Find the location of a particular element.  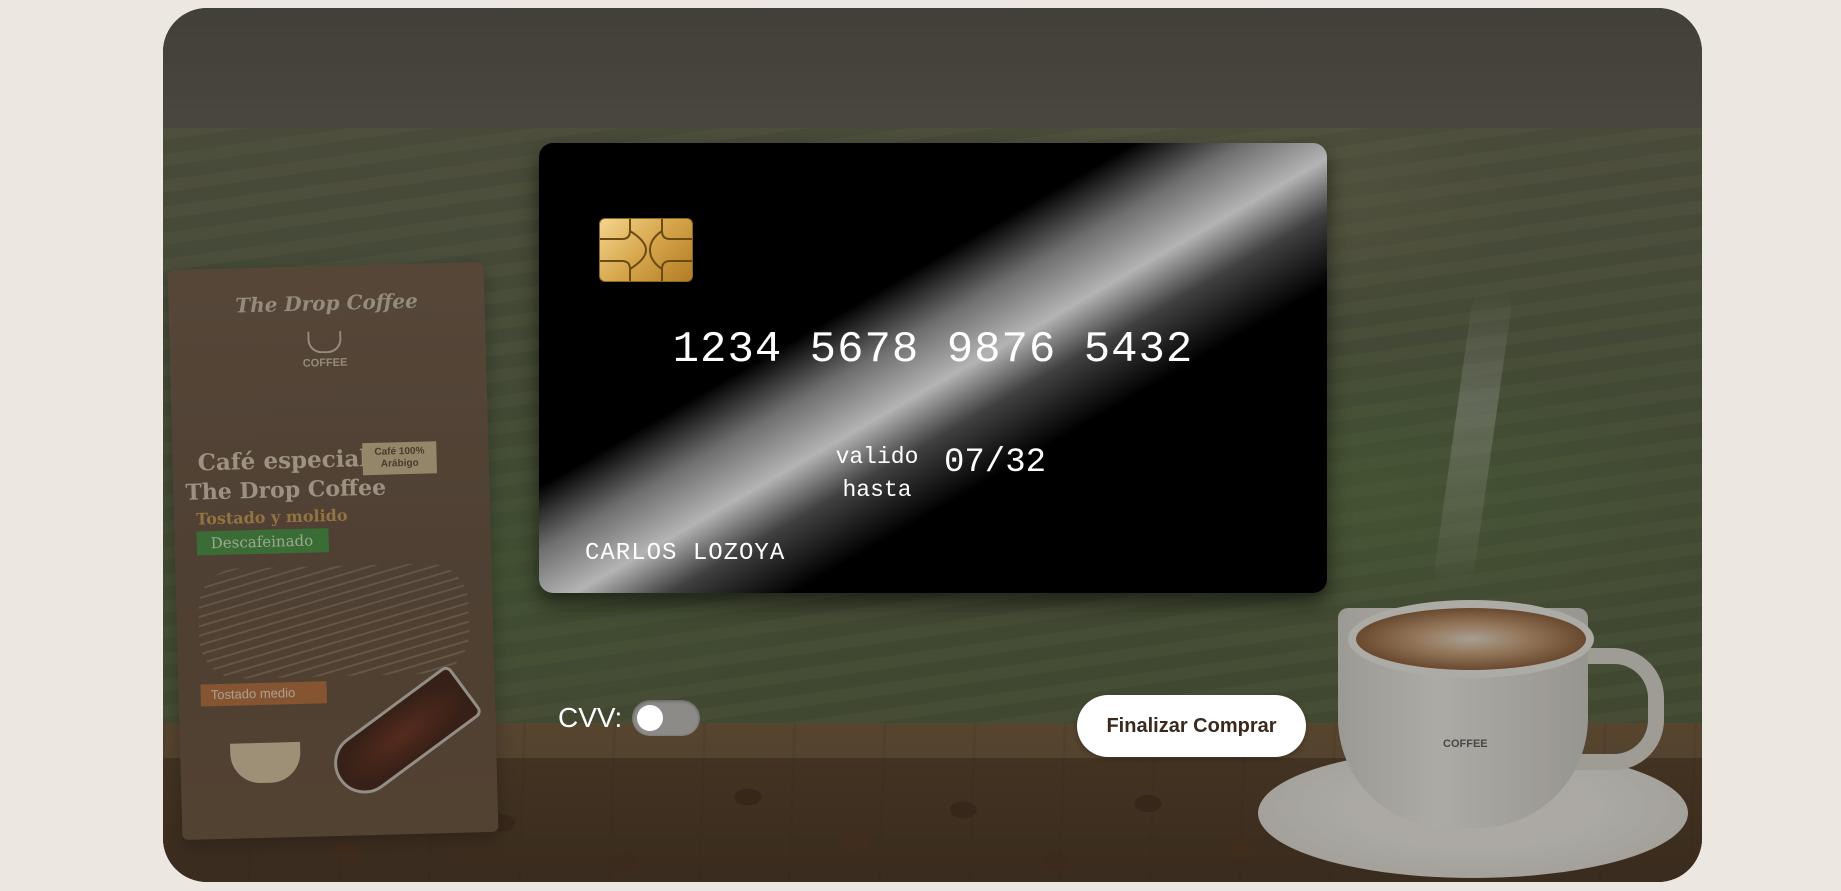

card-number: 1234 5678 9876 5432 is located at coordinates (933, 350).